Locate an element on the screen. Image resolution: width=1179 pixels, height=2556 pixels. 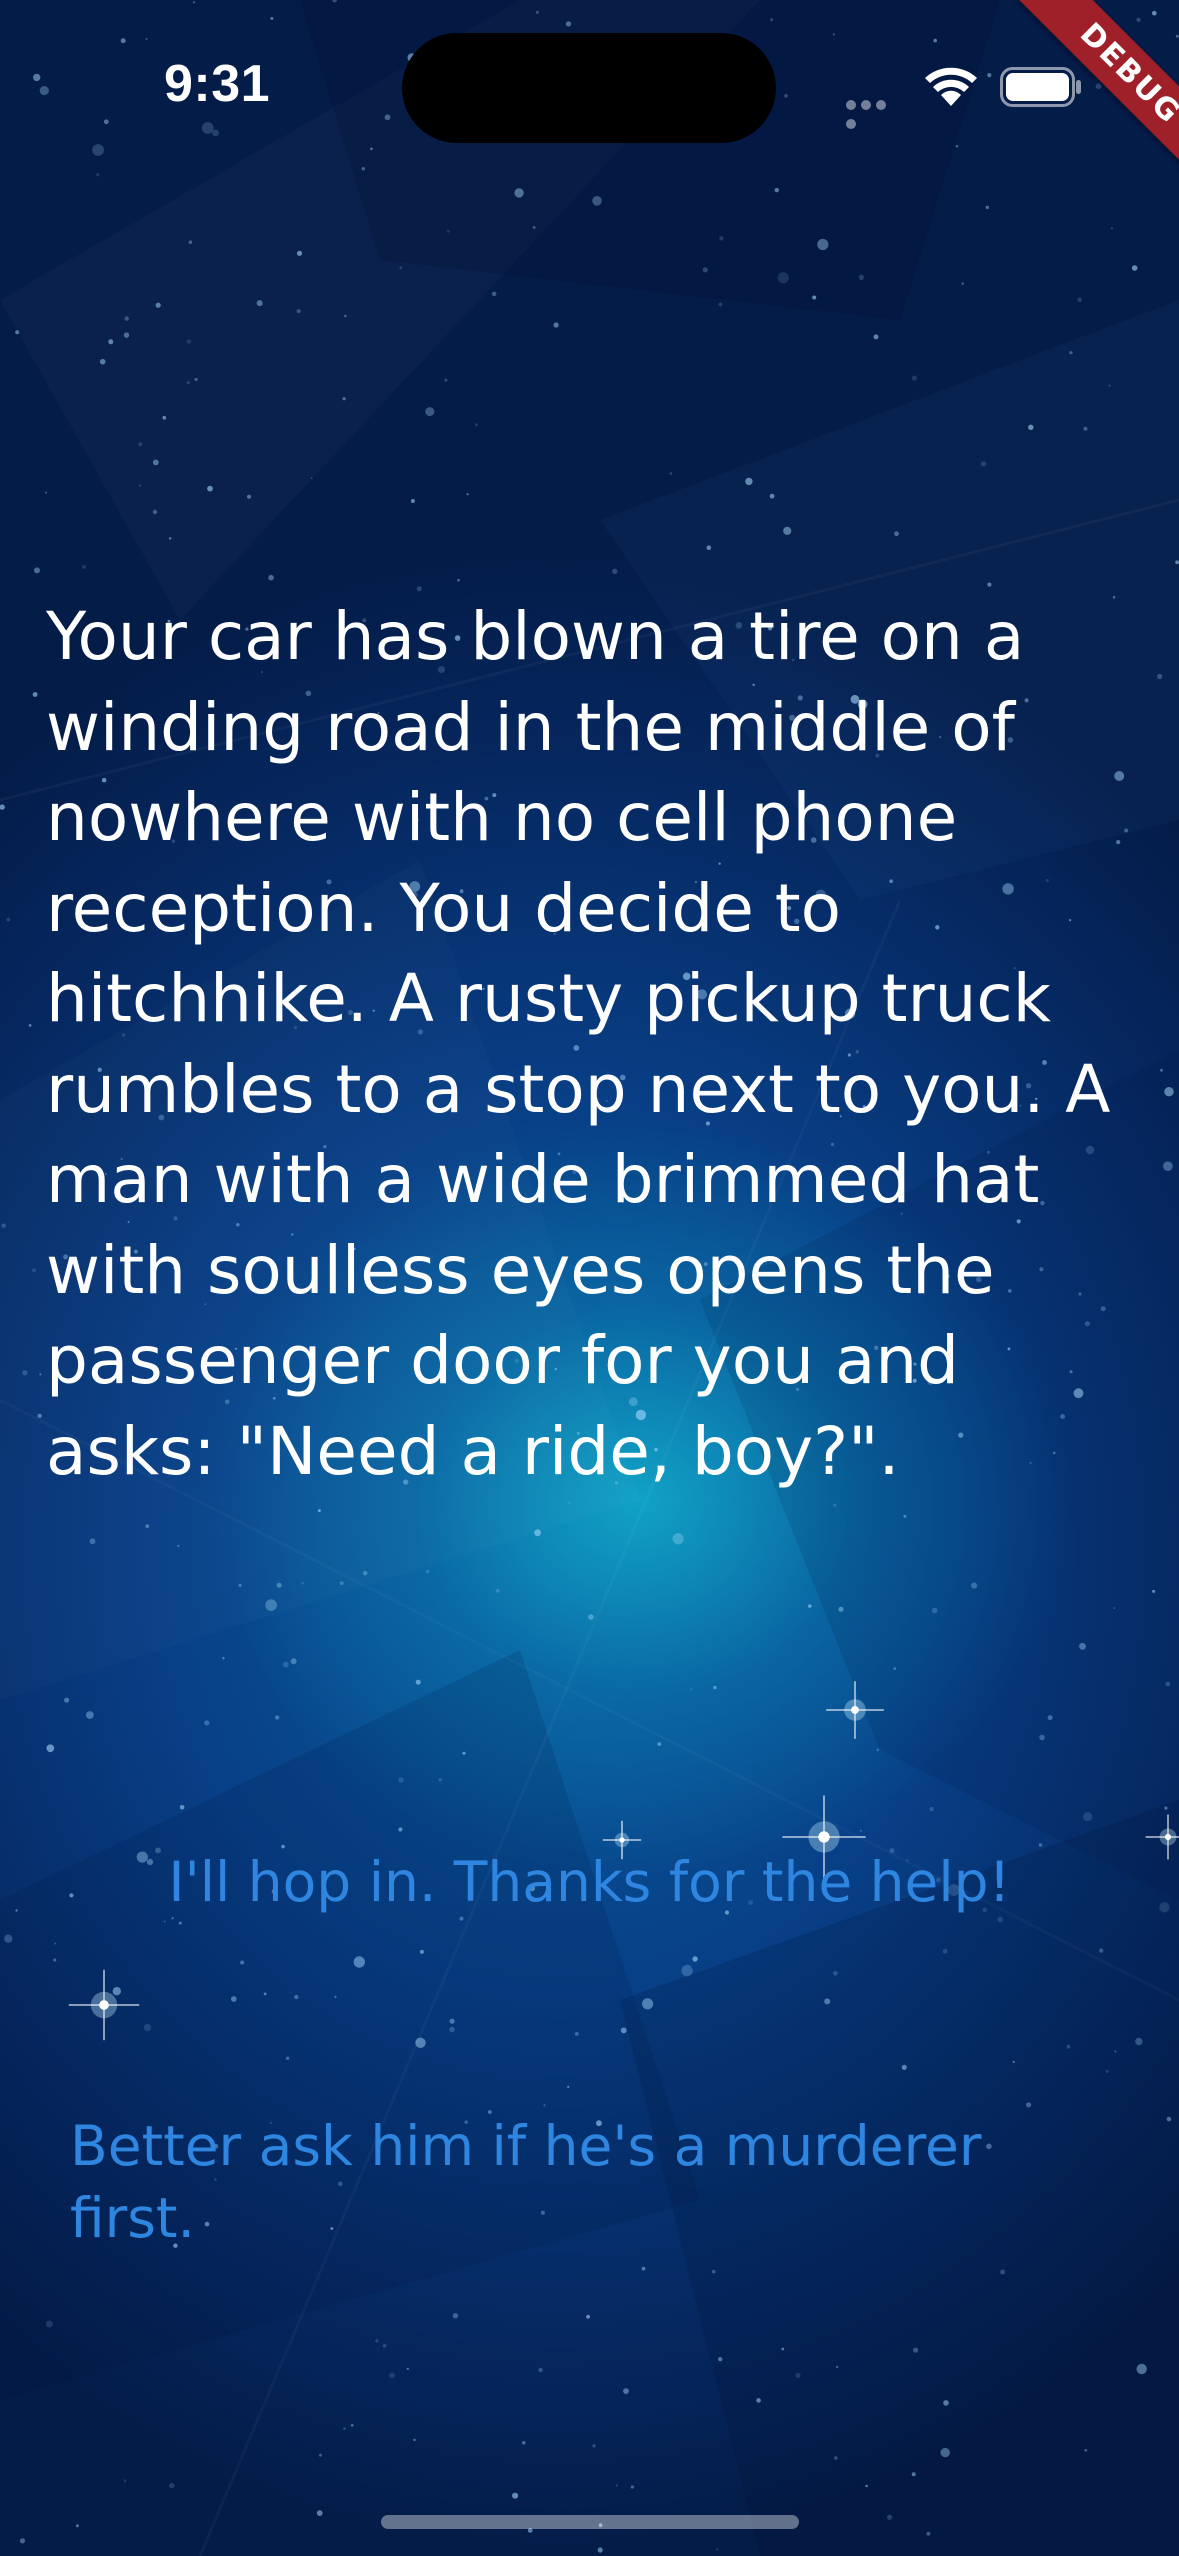
choice-2-button: Better ask him if he's a murderer first. is located at coordinates (570, 2182).